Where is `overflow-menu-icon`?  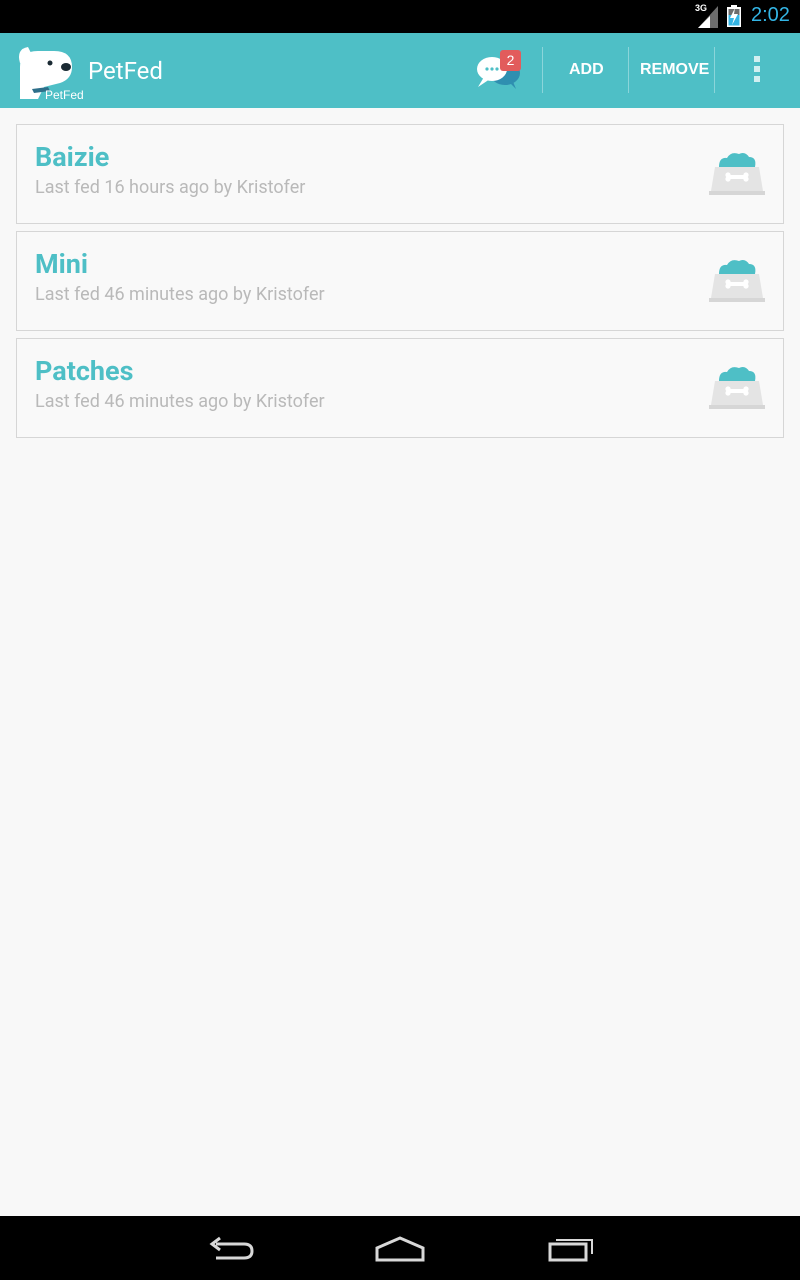
overflow-menu-icon is located at coordinates (757, 71).